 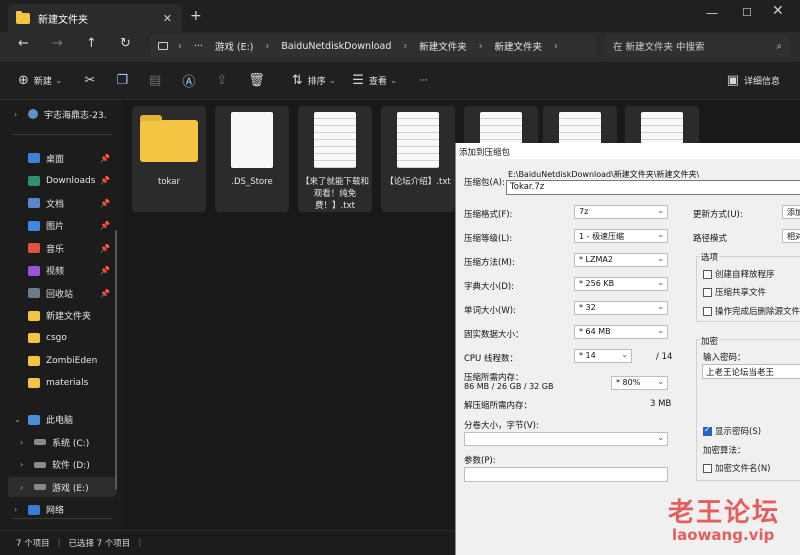 What do you see at coordinates (734, 292) in the screenshot?
I see `shared-checkbox: 压缩共享文件` at bounding box center [734, 292].